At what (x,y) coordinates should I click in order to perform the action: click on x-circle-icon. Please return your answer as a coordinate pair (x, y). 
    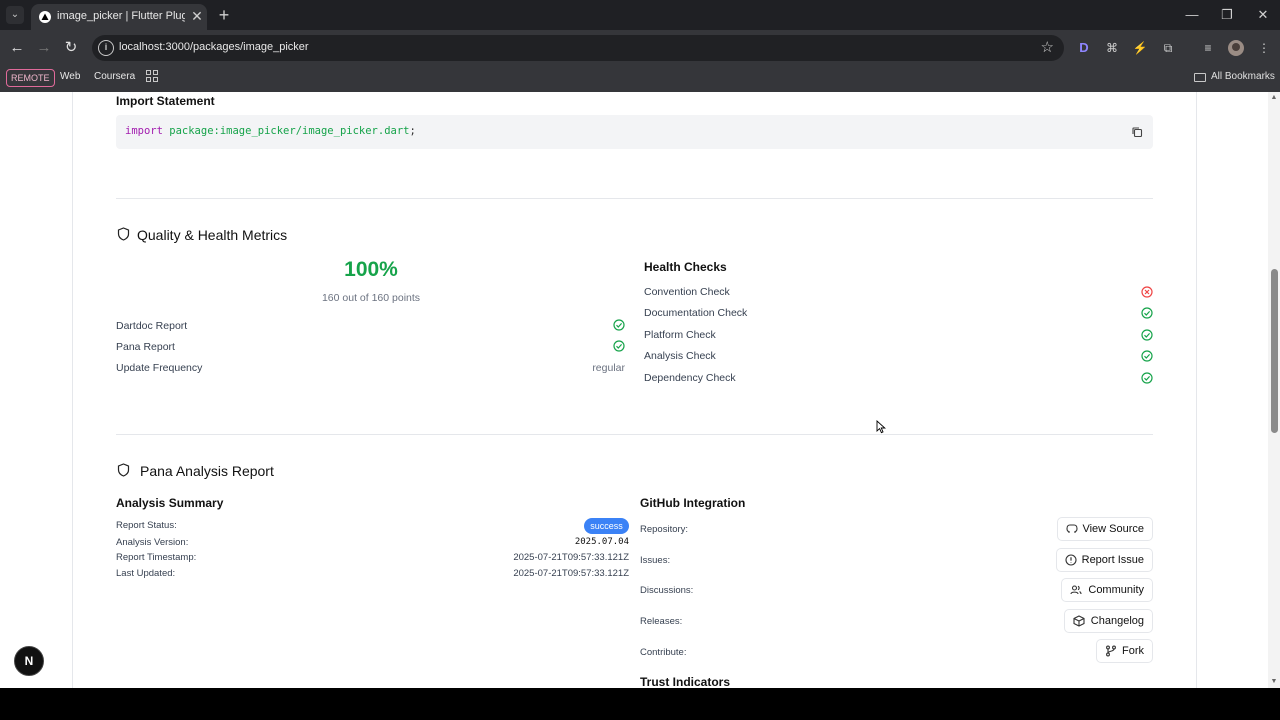
    Looking at the image, I should click on (1147, 292).